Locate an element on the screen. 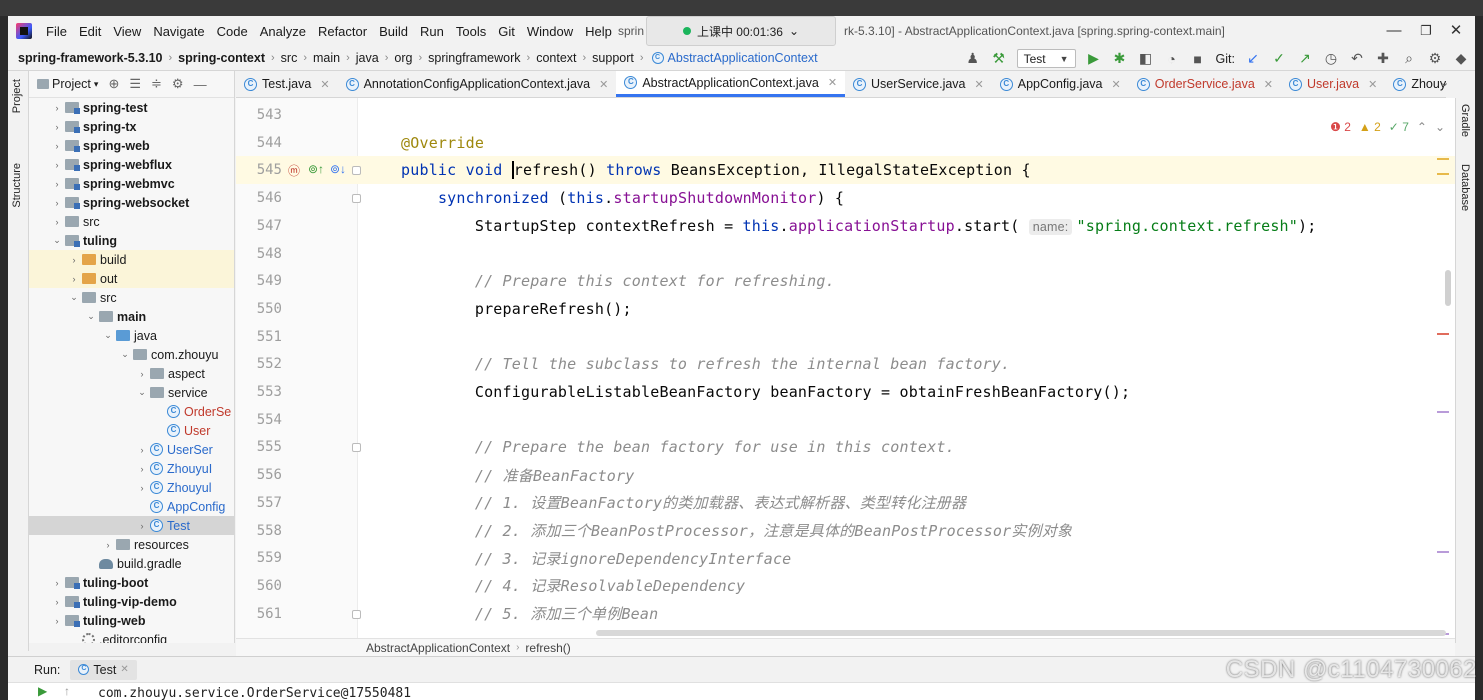 This screenshot has width=1483, height=700. editor-tab: C User.java ✕ is located at coordinates (1333, 84).